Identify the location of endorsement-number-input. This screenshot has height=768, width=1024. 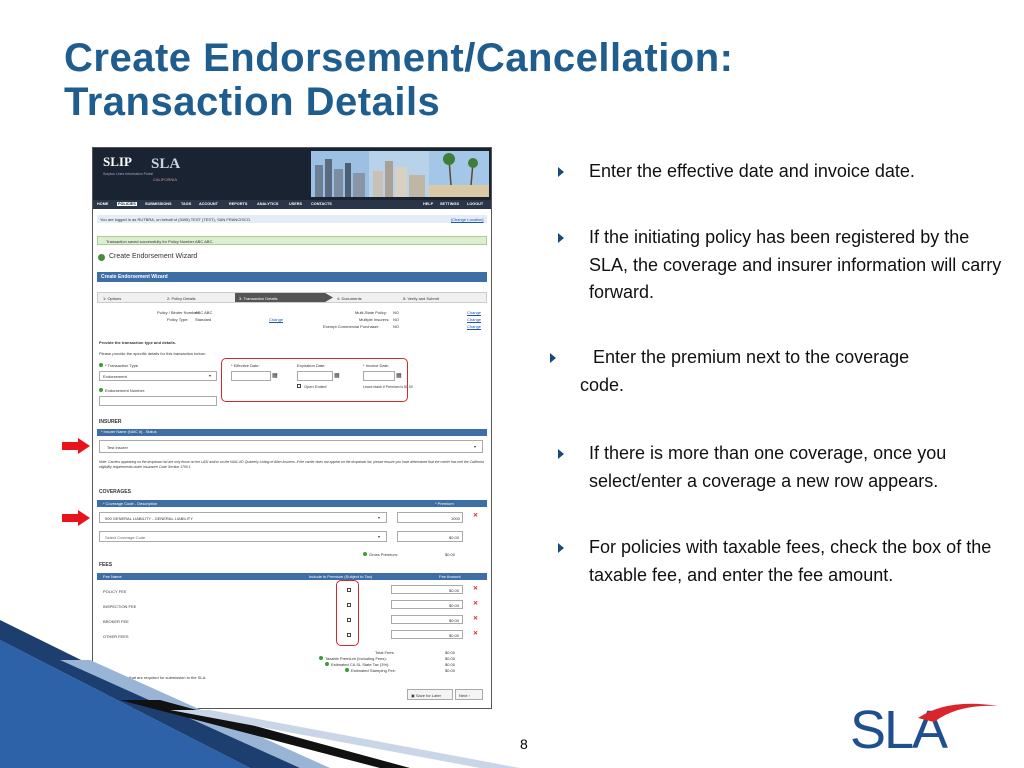
(158, 401).